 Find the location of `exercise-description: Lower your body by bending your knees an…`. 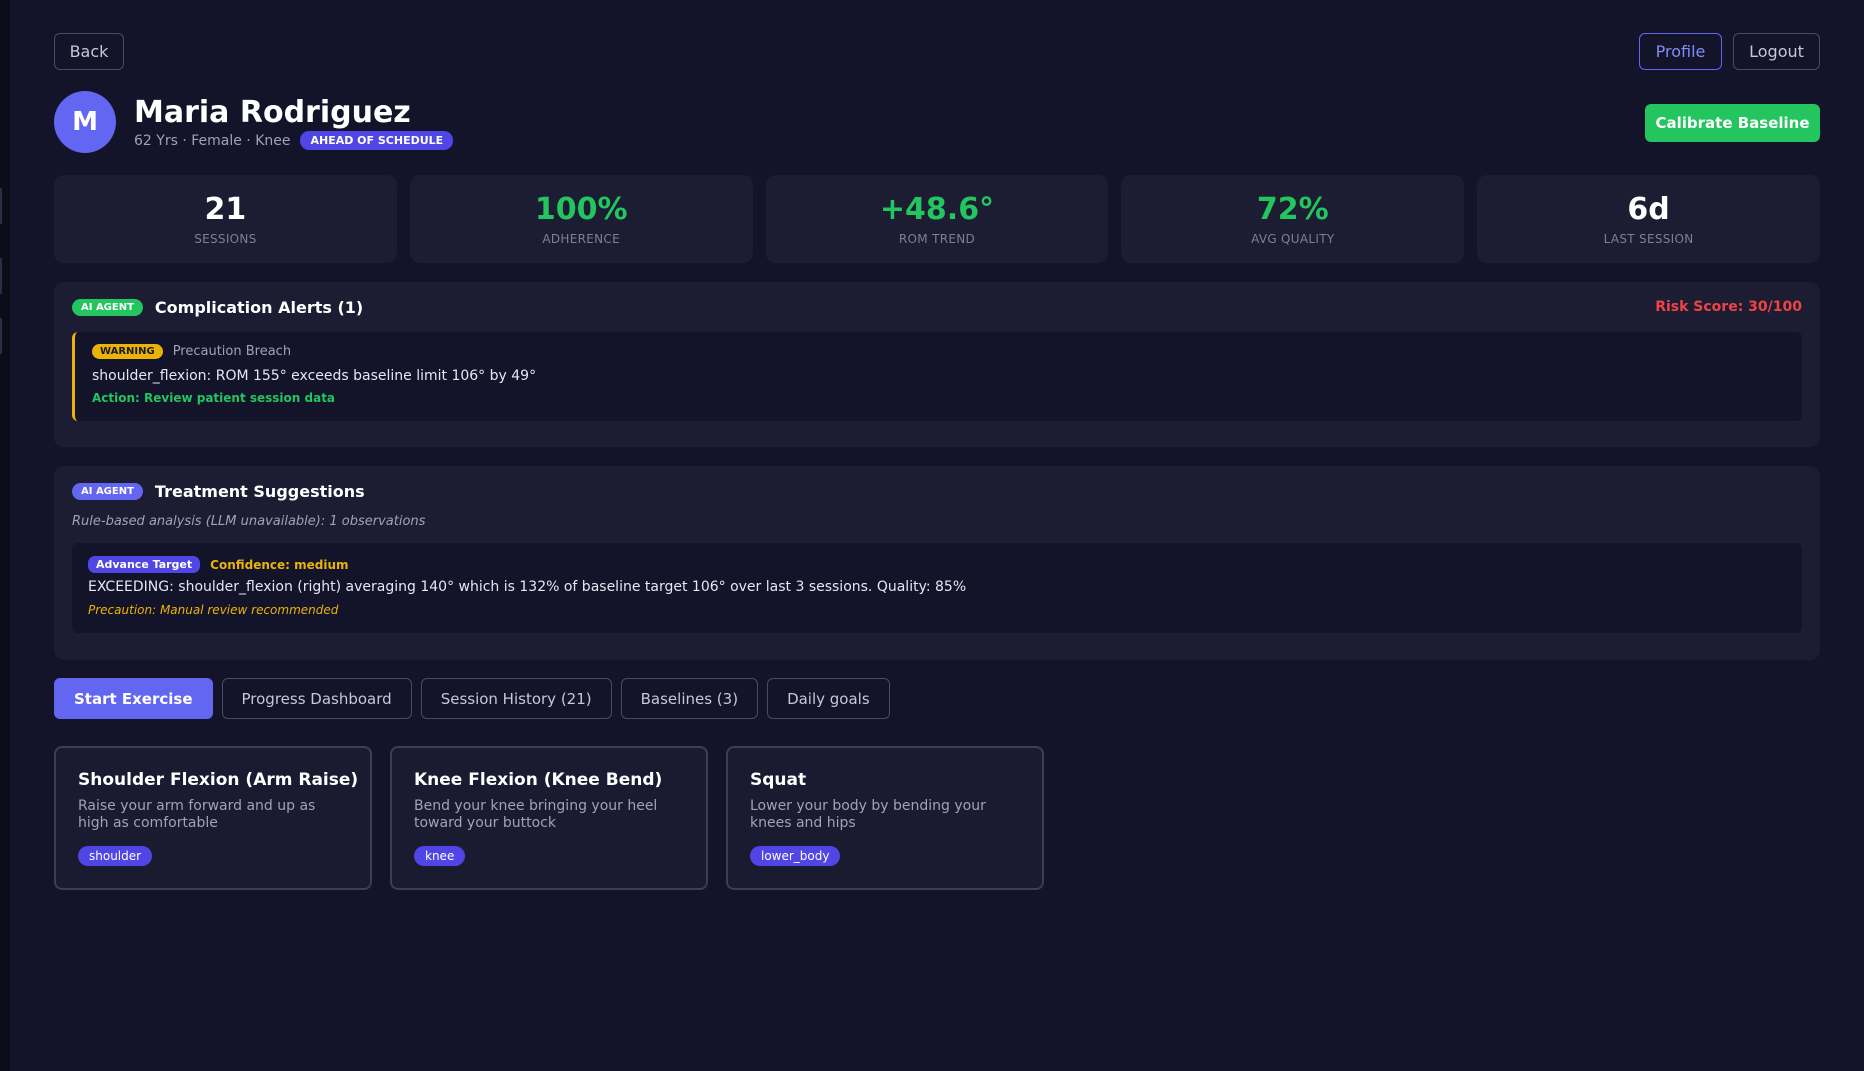

exercise-description: Lower your body by bending your knees an… is located at coordinates (868, 814).